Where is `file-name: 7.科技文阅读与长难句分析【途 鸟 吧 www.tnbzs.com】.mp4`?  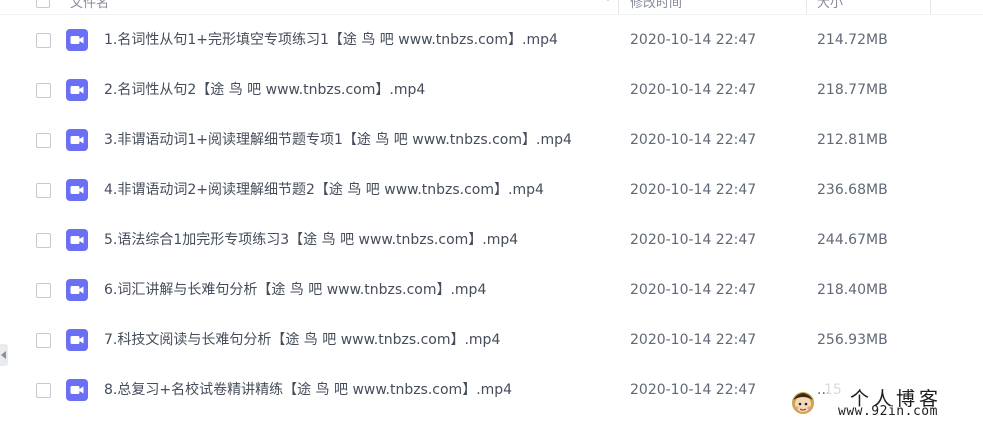
file-name: 7.科技文阅读与长难句分析【途 鸟 吧 www.tnbzs.com】.mp4 is located at coordinates (302, 340).